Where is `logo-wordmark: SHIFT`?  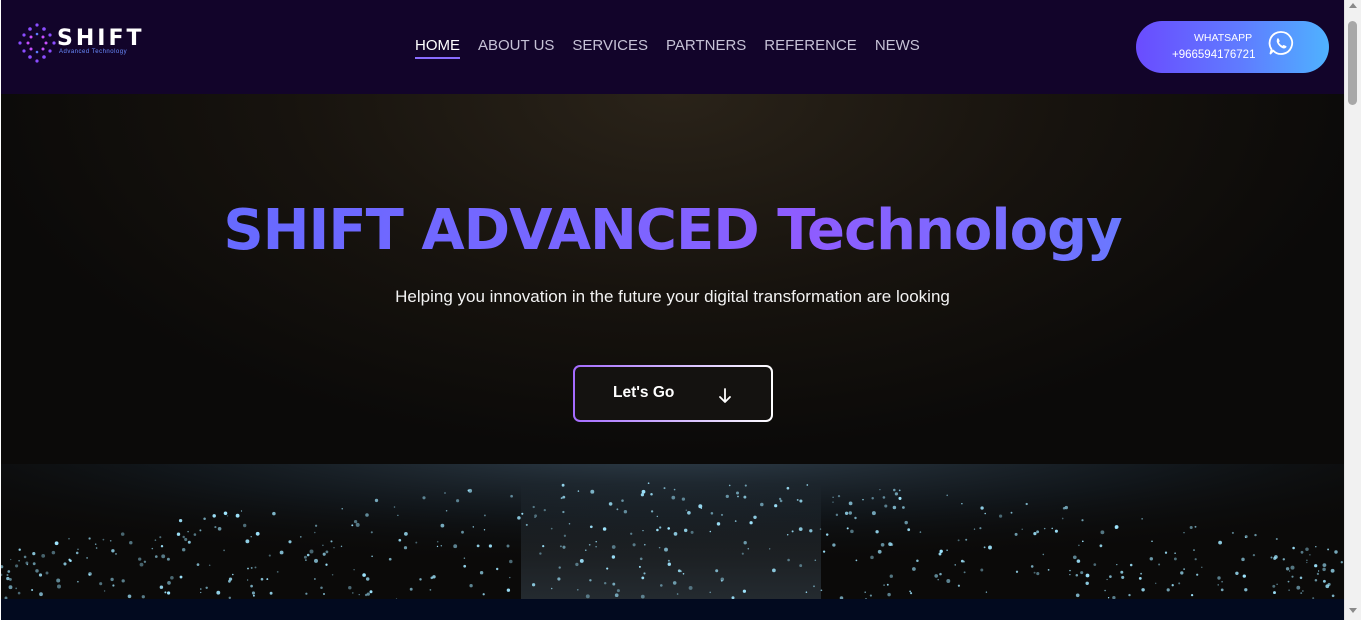
logo-wordmark: SHIFT is located at coordinates (101, 38).